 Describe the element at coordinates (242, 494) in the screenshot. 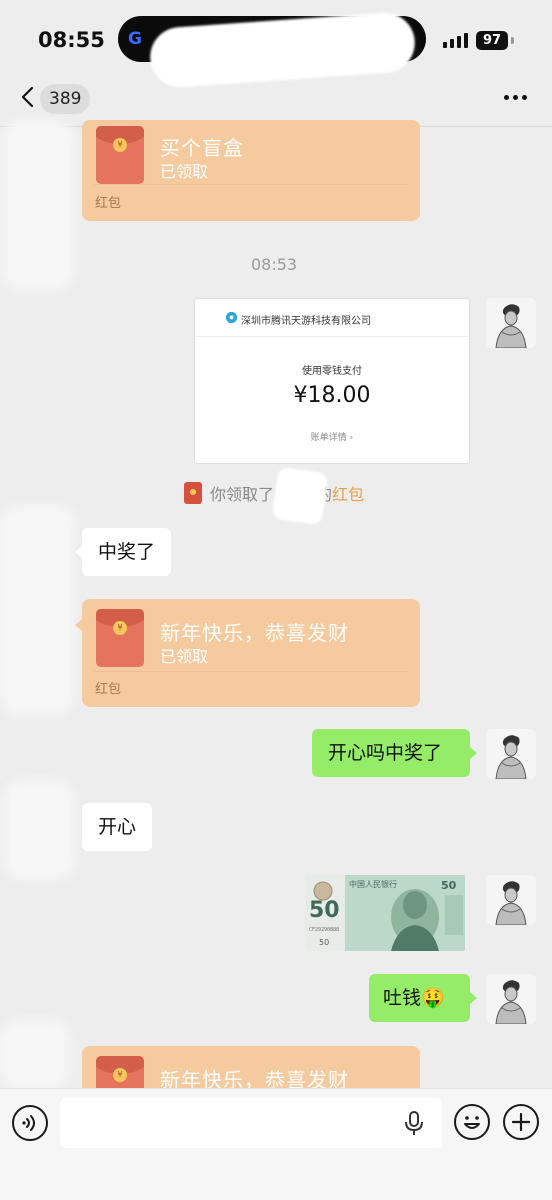

I see `notice-prefix: 你领取了` at that location.